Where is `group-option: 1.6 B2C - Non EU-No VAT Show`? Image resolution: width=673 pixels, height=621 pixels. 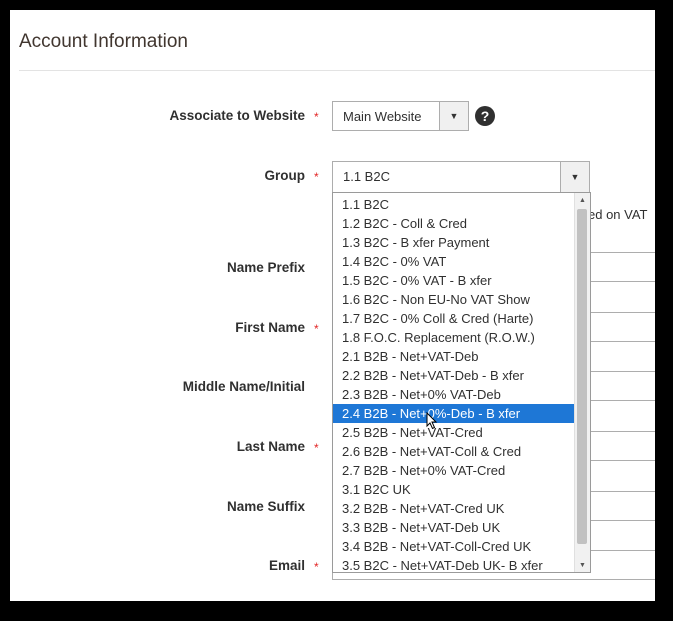 group-option: 1.6 B2C - Non EU-No VAT Show is located at coordinates (453, 299).